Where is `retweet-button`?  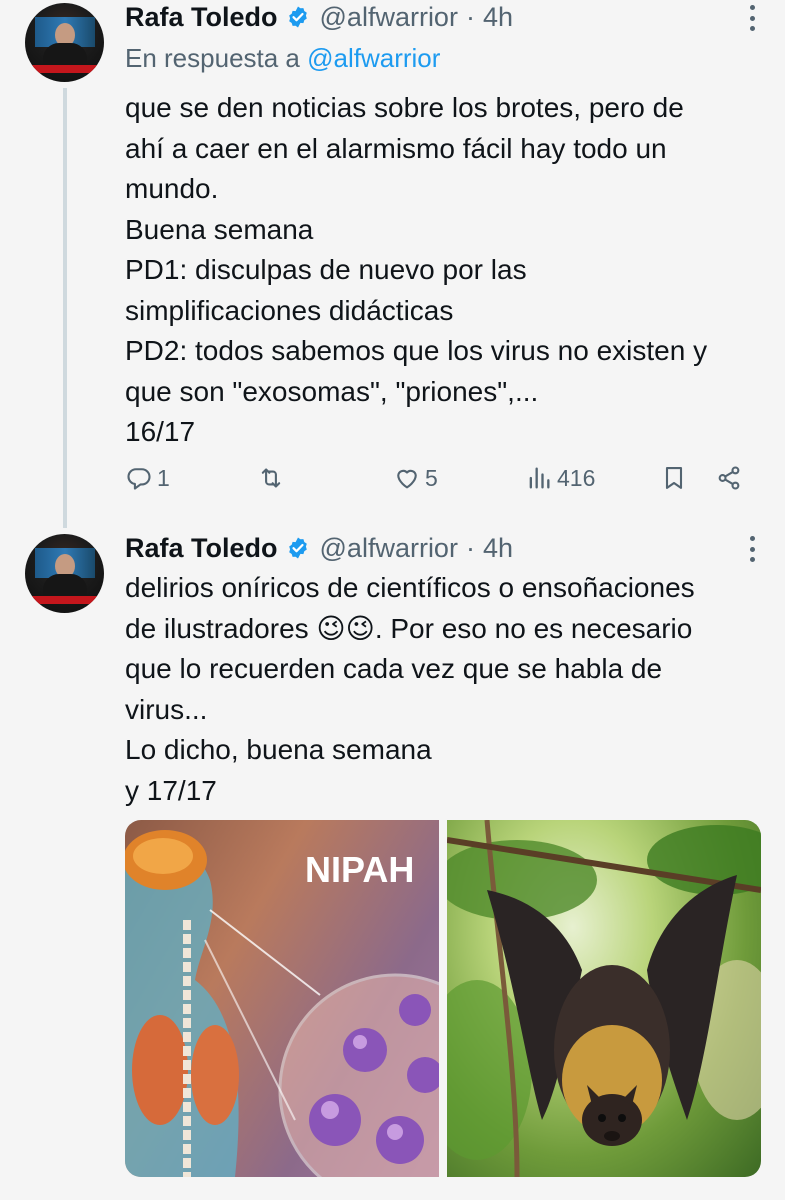 retweet-button is located at coordinates (273, 478).